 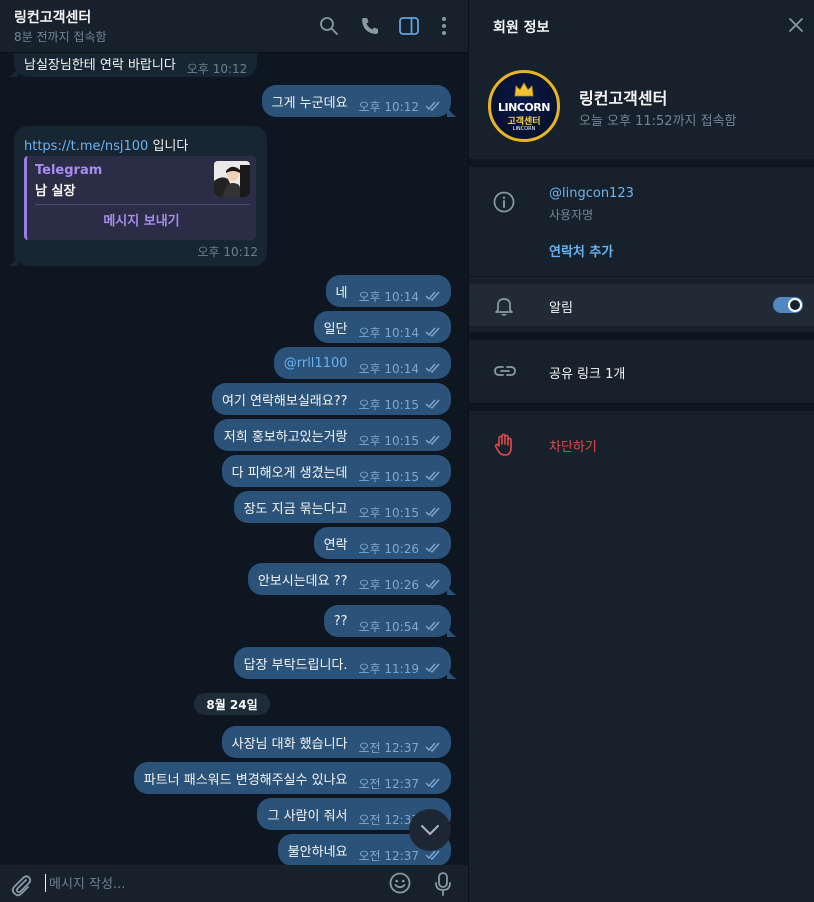 I want to click on message-input, so click(x=209, y=884).